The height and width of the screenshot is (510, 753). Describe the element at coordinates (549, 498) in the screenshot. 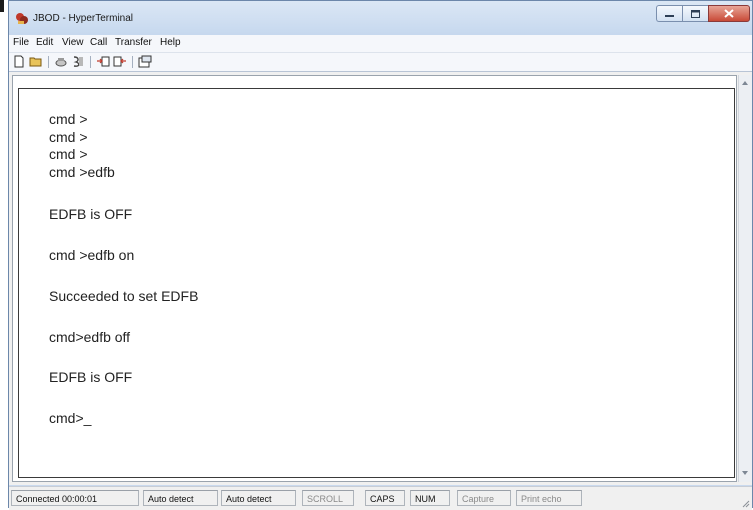

I see `status-print-echo: Print echo` at that location.